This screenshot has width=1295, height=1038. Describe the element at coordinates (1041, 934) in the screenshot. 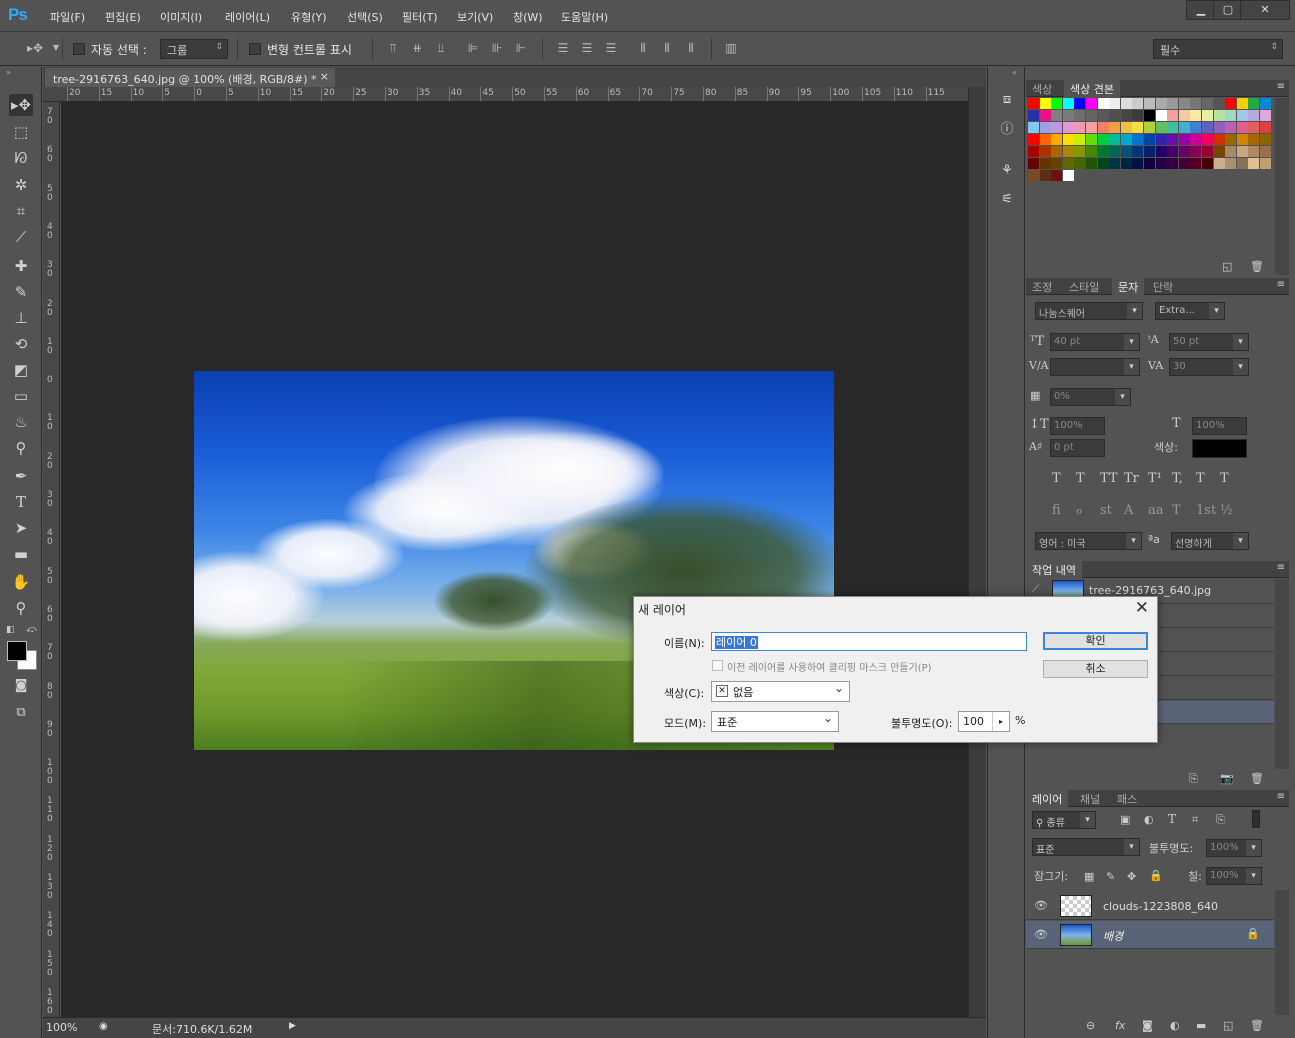

I see `eye-icon: 👁` at that location.